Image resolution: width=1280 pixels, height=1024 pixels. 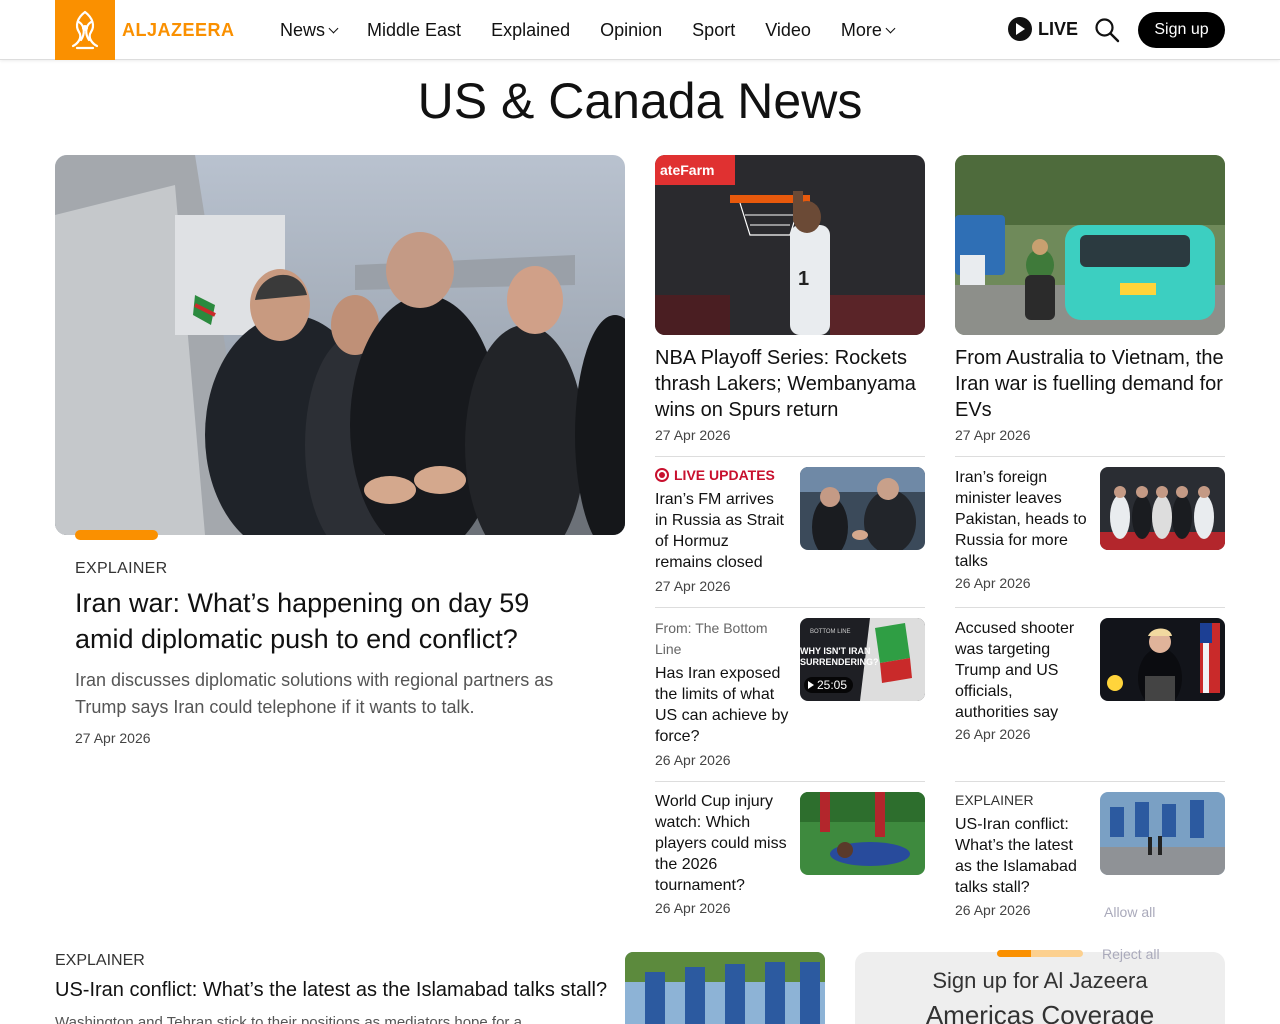 I want to click on logo: ALJAZEERA, so click(x=145, y=30).